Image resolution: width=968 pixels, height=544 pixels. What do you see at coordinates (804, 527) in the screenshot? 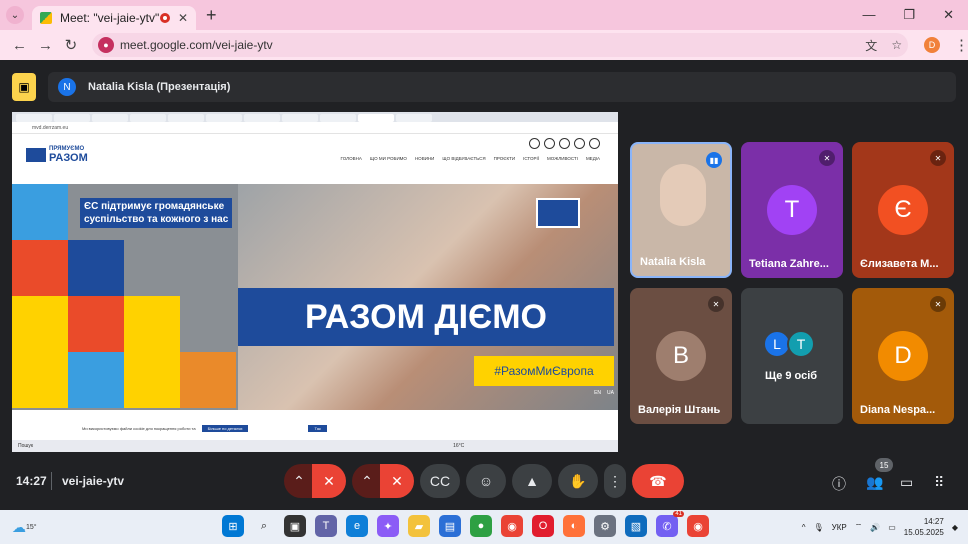
I see `tray-chevron-icon: ^` at bounding box center [804, 527].